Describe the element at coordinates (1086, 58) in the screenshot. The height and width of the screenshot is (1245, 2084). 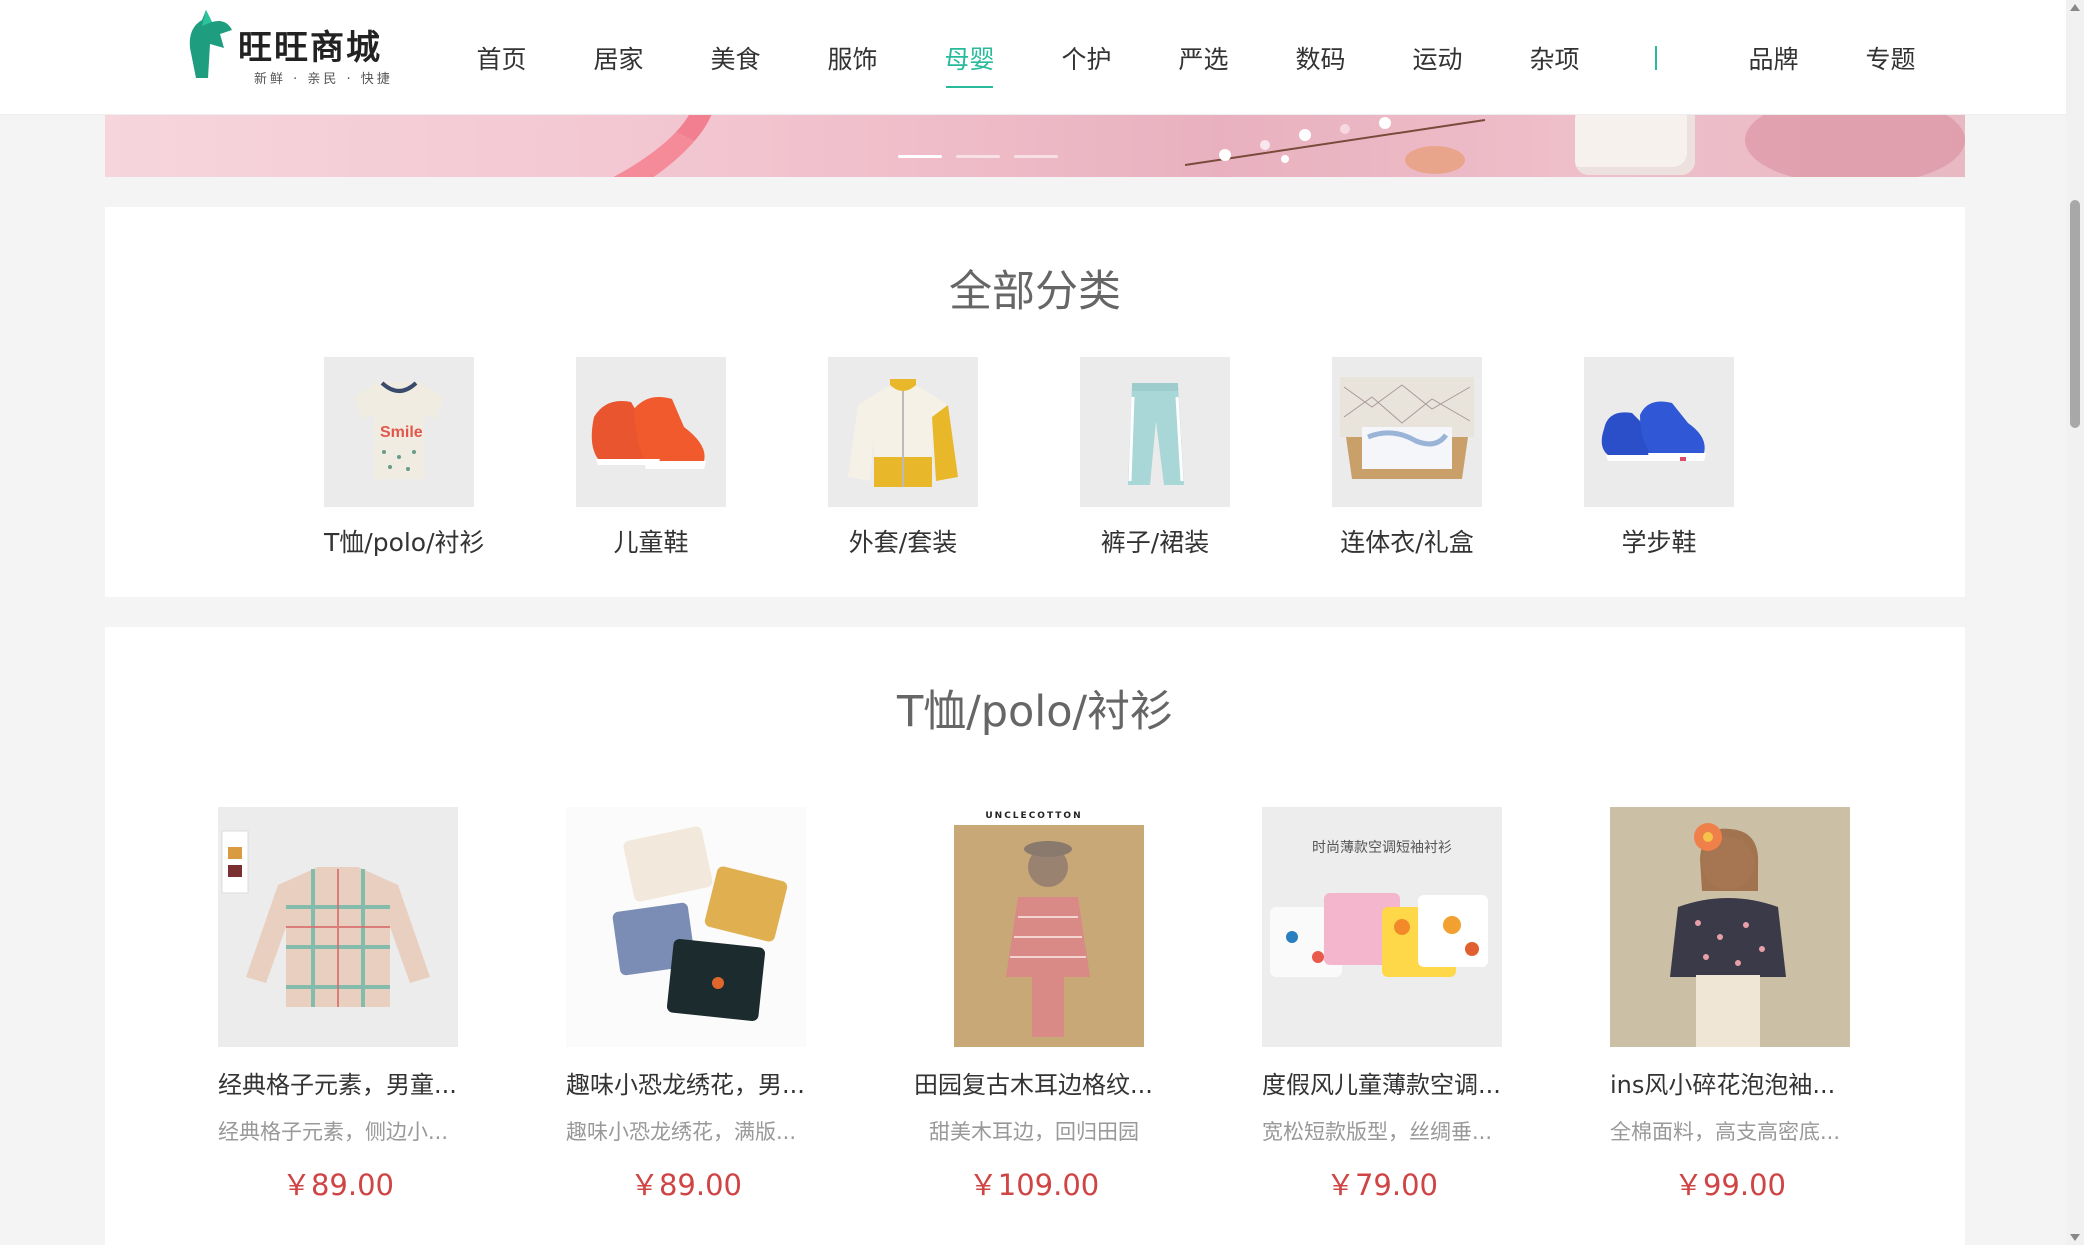
I see `nav-item-personal-care: 个护` at that location.